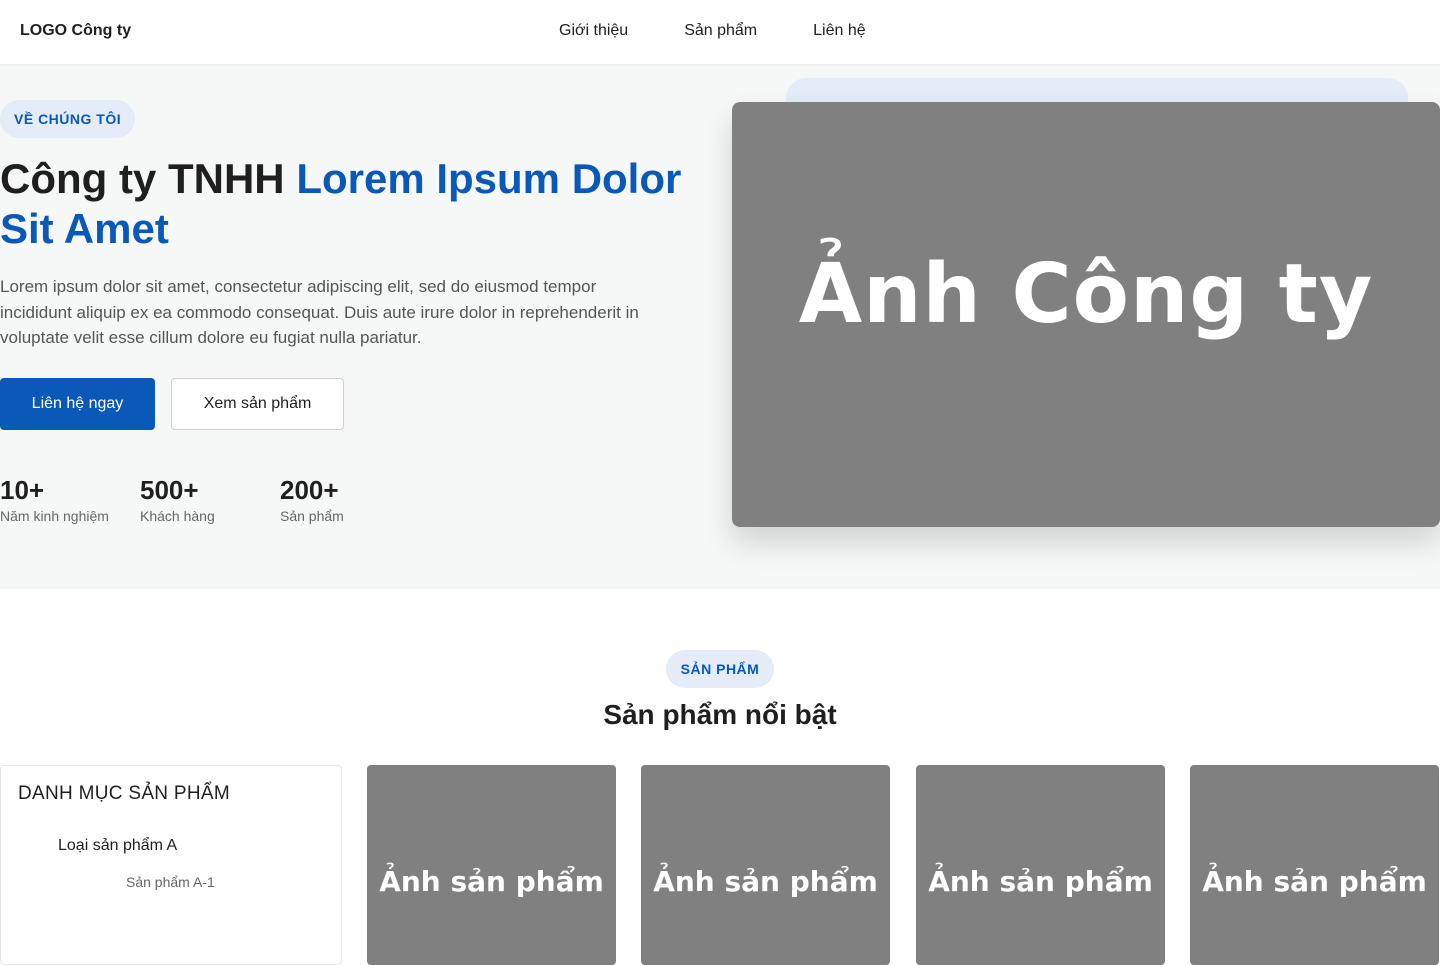 The width and height of the screenshot is (1440, 965). Describe the element at coordinates (22, 490) in the screenshot. I see `stat-value: 10+` at that location.